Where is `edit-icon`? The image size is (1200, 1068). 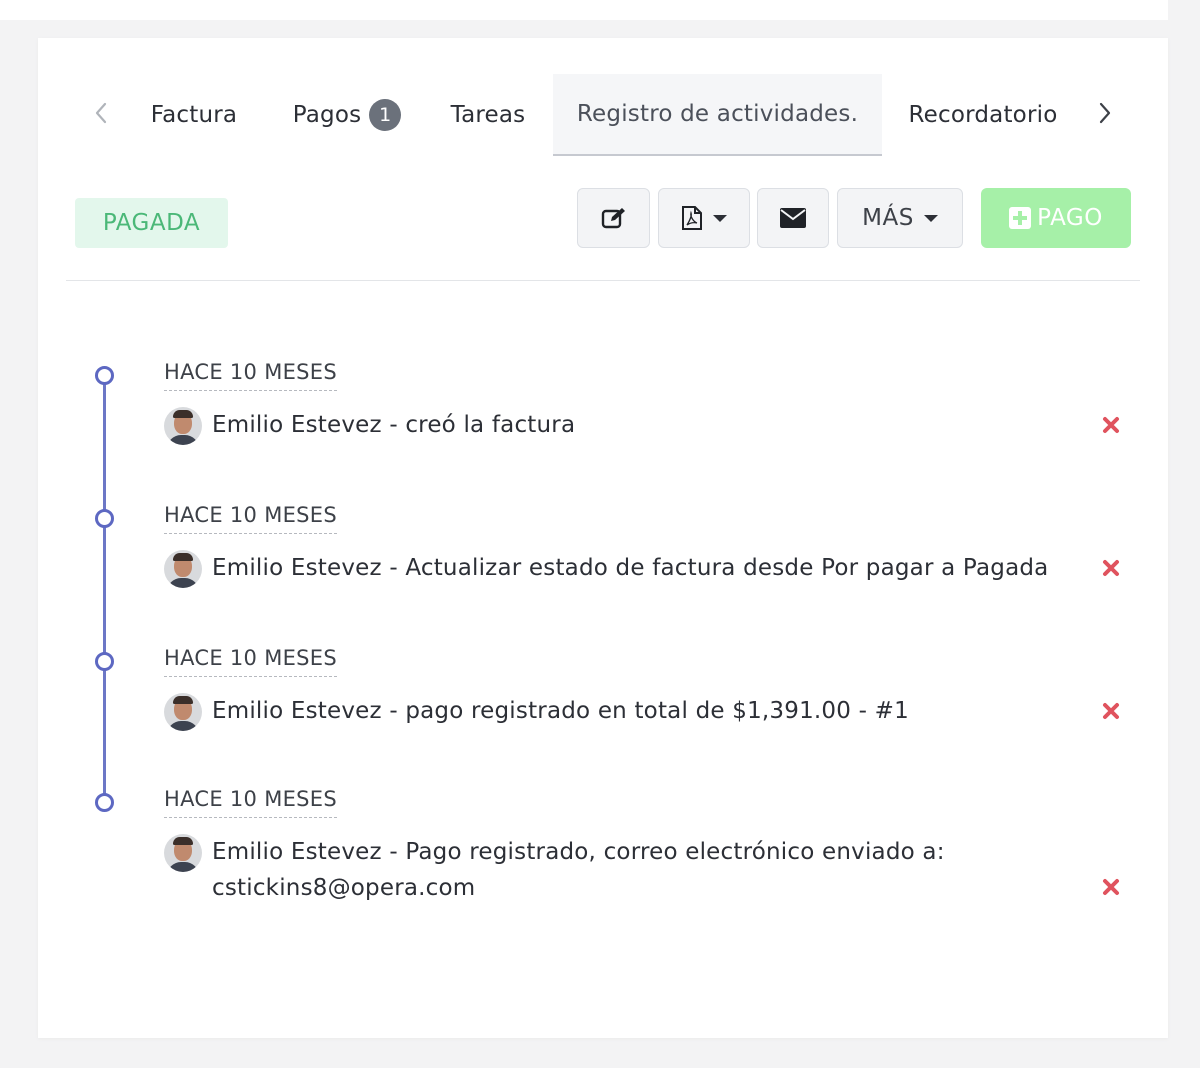 edit-icon is located at coordinates (613, 218).